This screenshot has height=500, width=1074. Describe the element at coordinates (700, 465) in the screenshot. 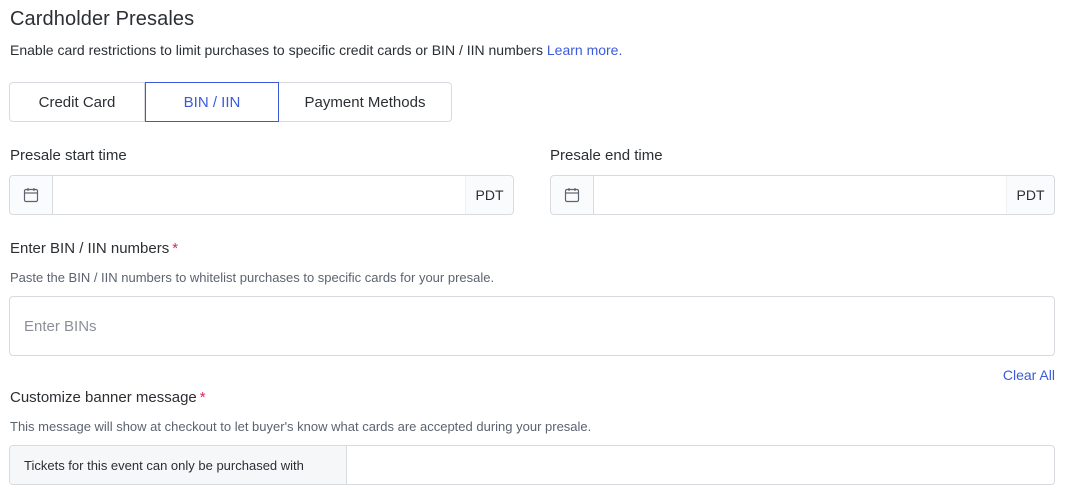

I see `banner-message-input` at that location.